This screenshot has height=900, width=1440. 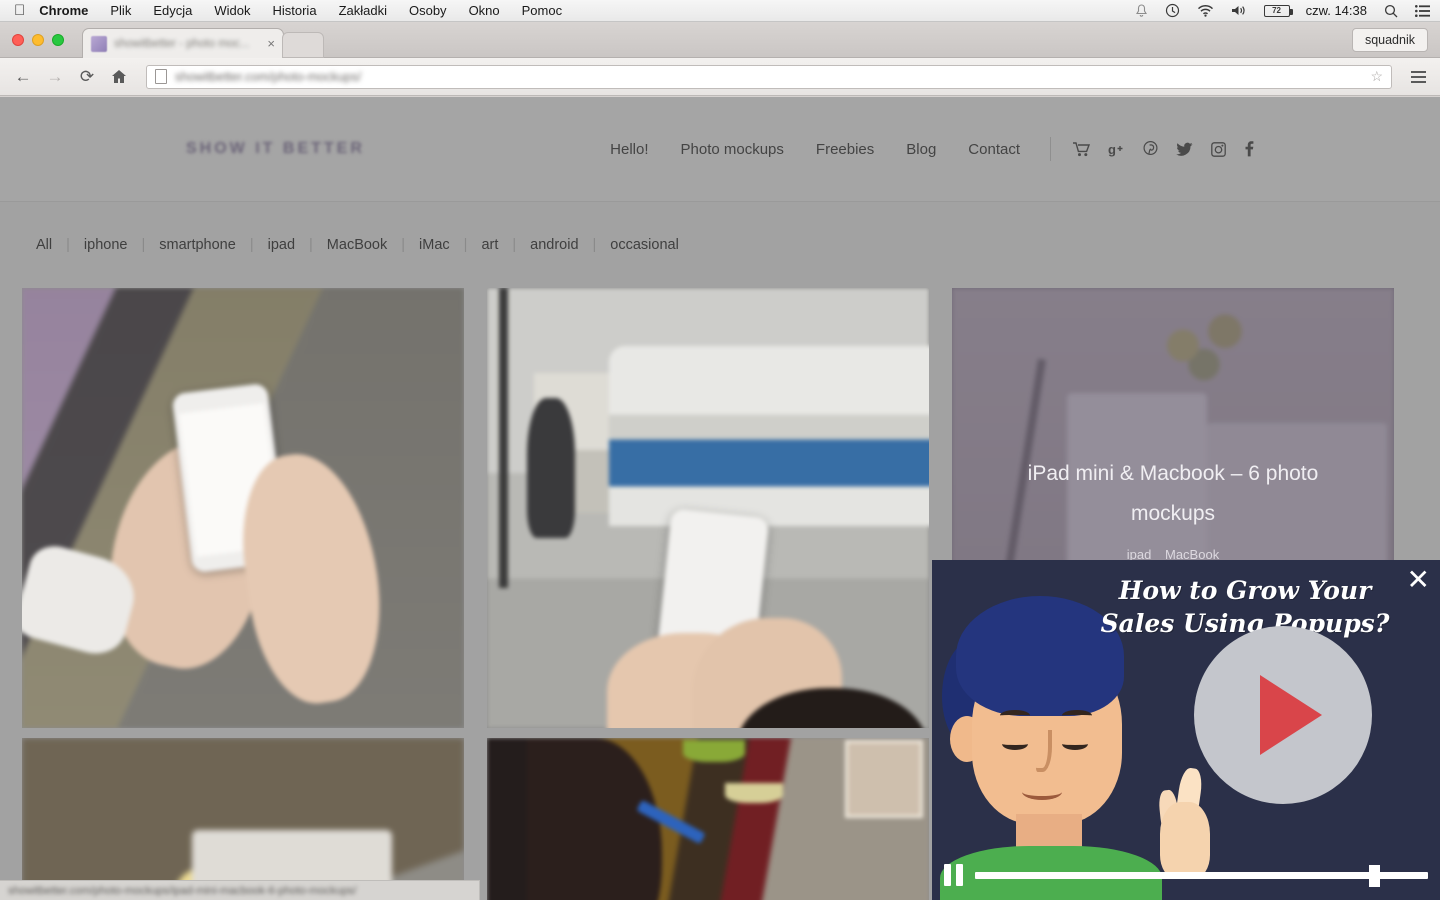 I want to click on filter-macbook: MacBook, so click(x=357, y=245).